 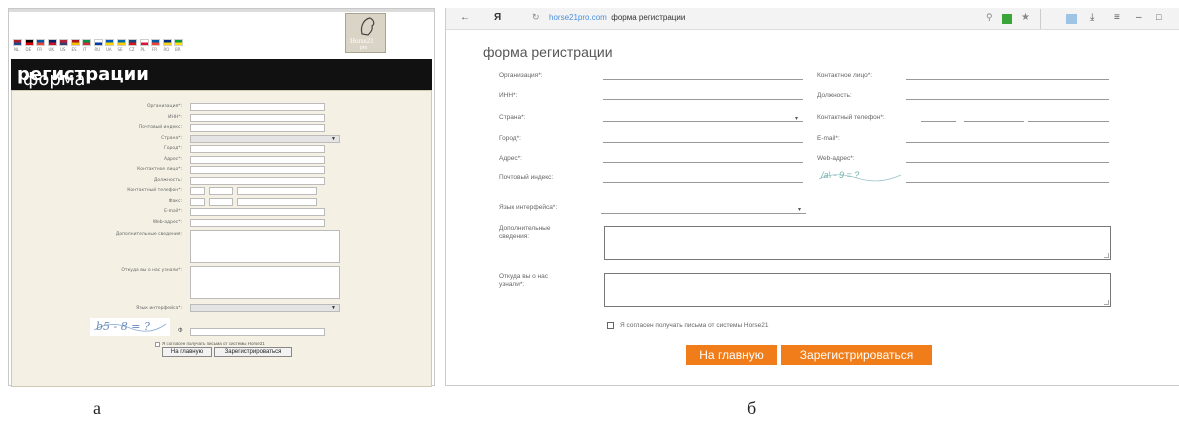 What do you see at coordinates (1025, 17) in the screenshot?
I see `star-icon: ★` at bounding box center [1025, 17].